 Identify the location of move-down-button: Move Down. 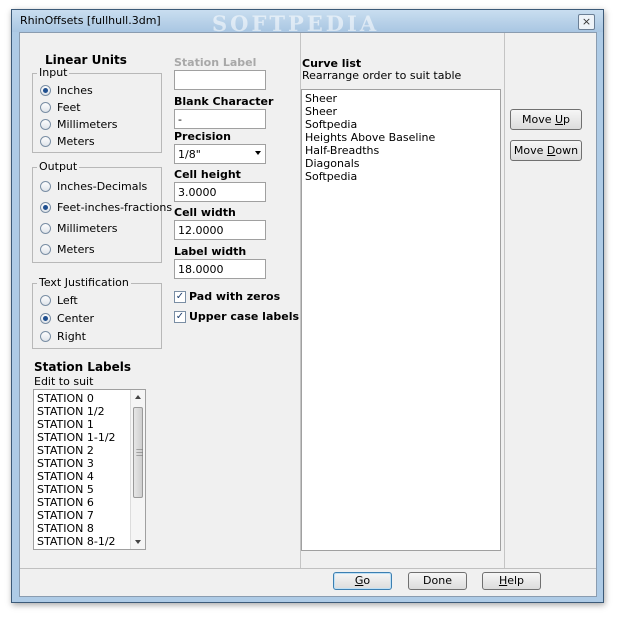
(546, 150).